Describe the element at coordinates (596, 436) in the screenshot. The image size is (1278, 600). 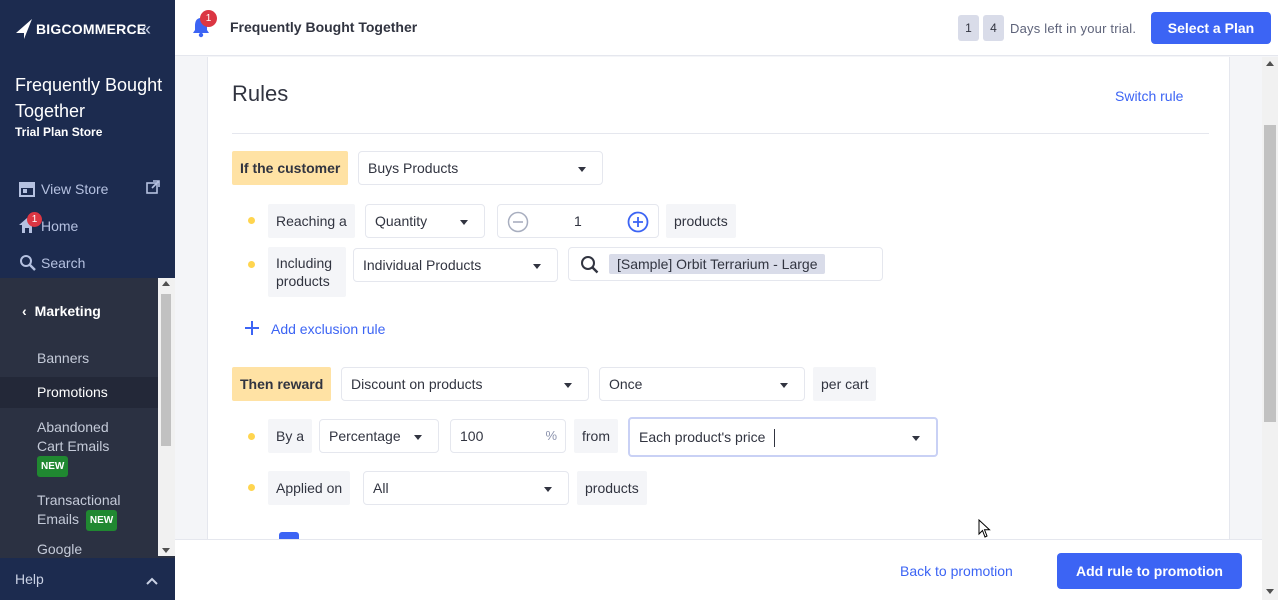
I see `from-label: from` at that location.